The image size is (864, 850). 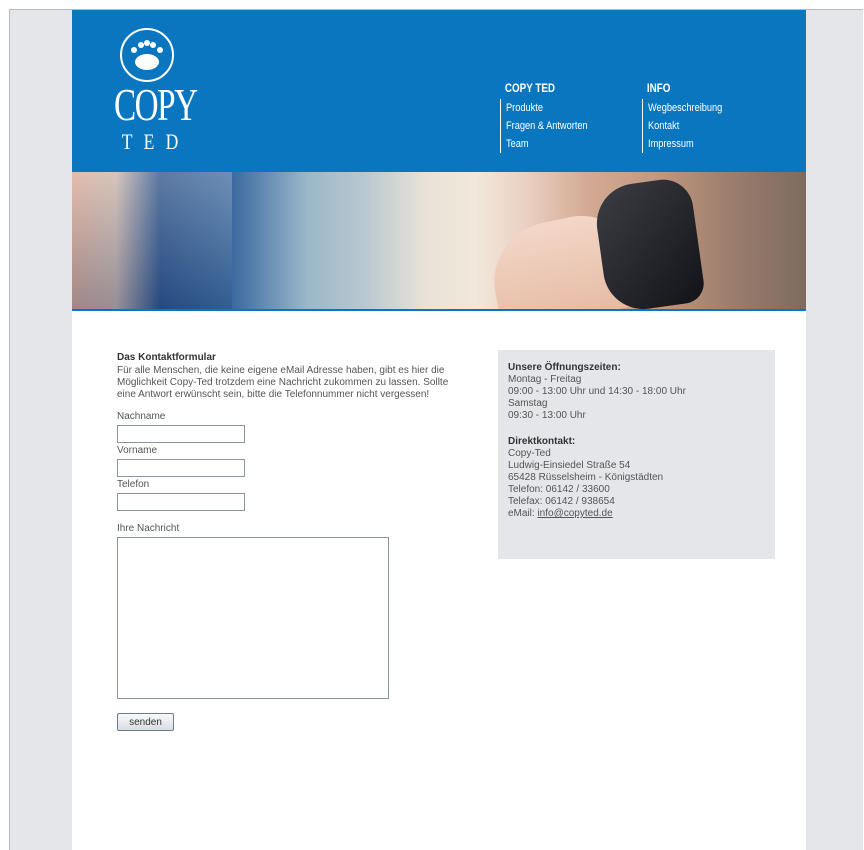 What do you see at coordinates (145, 722) in the screenshot?
I see `send-button: senden` at bounding box center [145, 722].